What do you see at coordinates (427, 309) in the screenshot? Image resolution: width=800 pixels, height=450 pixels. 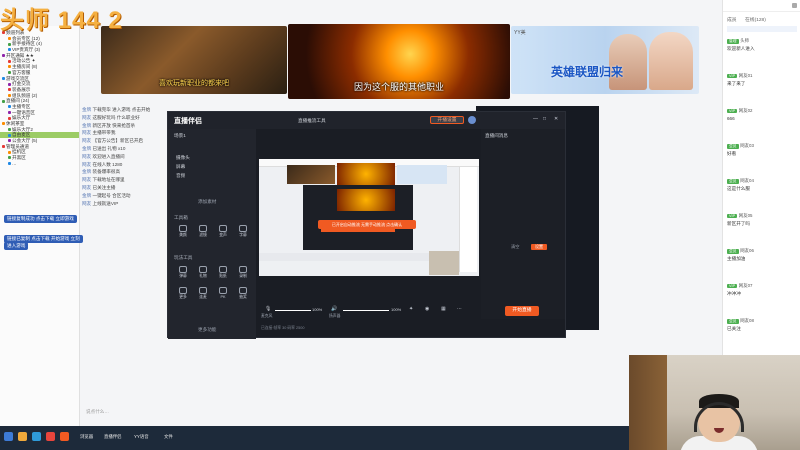 I see `camera-icon: ◉` at bounding box center [427, 309].